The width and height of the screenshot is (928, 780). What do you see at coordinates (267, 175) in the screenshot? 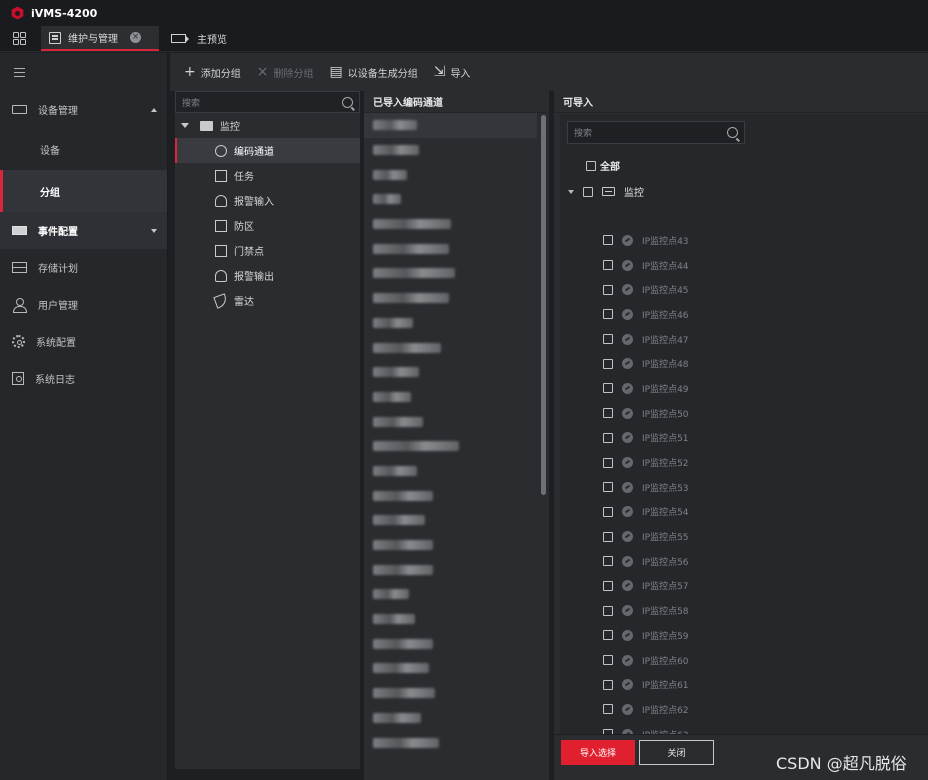
I see `tree-item-task: 任务` at bounding box center [267, 175].